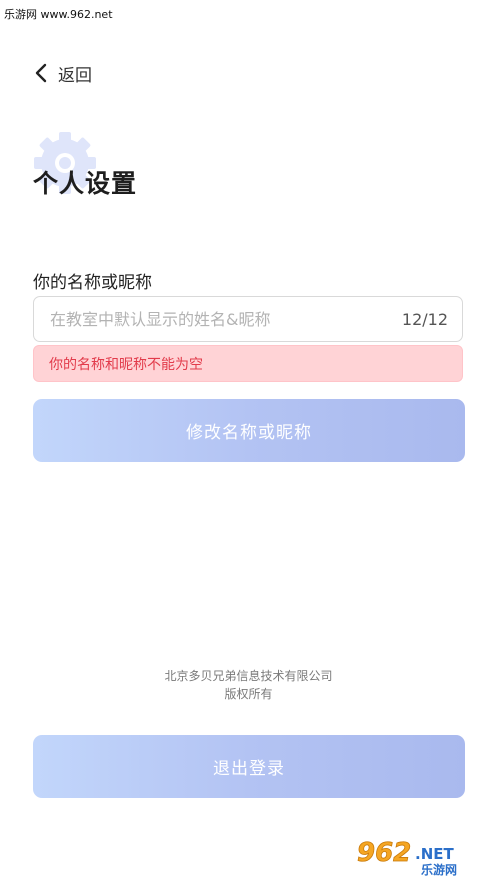 This screenshot has height=883, width=497. I want to click on site-logo: 962 .NET 乐游网, so click(422, 856).